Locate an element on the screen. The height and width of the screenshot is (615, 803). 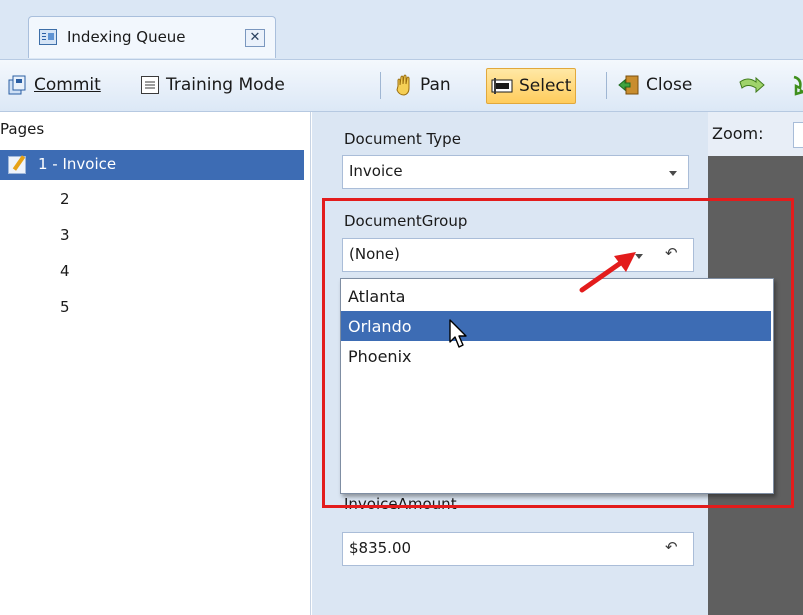
pan-hand-icon is located at coordinates (404, 85).